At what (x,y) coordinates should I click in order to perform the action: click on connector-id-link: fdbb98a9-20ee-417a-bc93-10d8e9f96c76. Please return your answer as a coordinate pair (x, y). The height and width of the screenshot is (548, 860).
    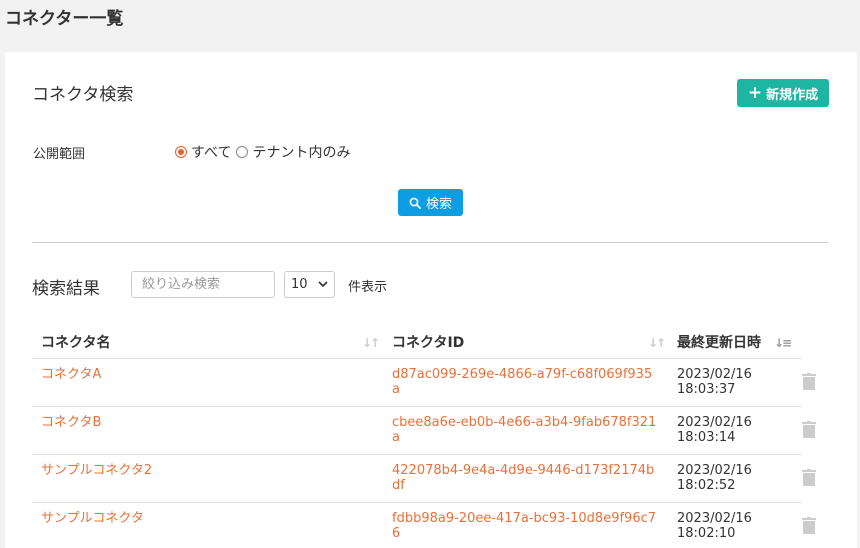
    Looking at the image, I should click on (524, 526).